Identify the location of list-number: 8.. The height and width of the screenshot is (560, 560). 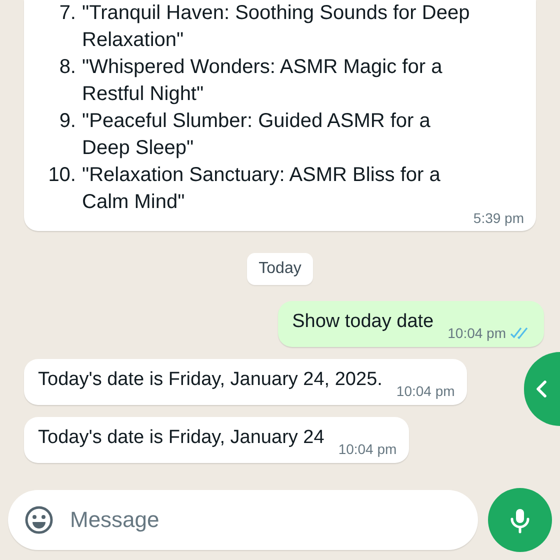
(67, 67).